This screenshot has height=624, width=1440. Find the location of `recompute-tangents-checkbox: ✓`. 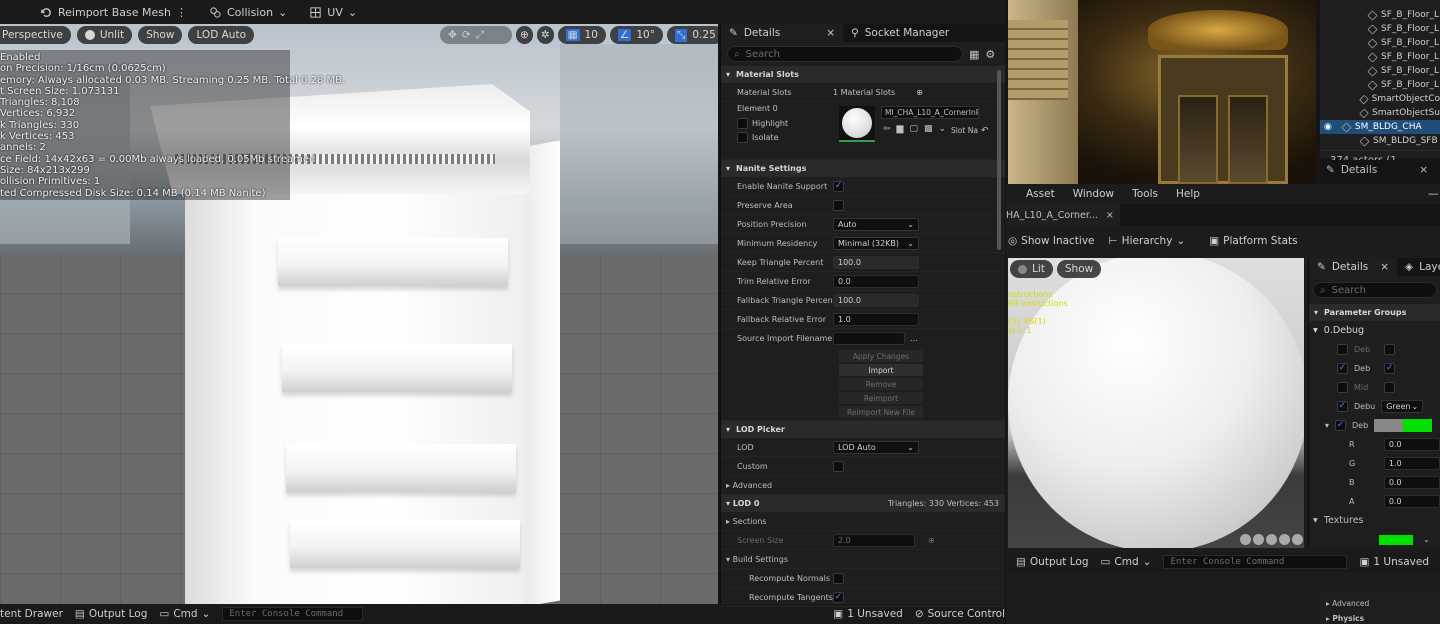

recompute-tangents-checkbox: ✓ is located at coordinates (838, 597).